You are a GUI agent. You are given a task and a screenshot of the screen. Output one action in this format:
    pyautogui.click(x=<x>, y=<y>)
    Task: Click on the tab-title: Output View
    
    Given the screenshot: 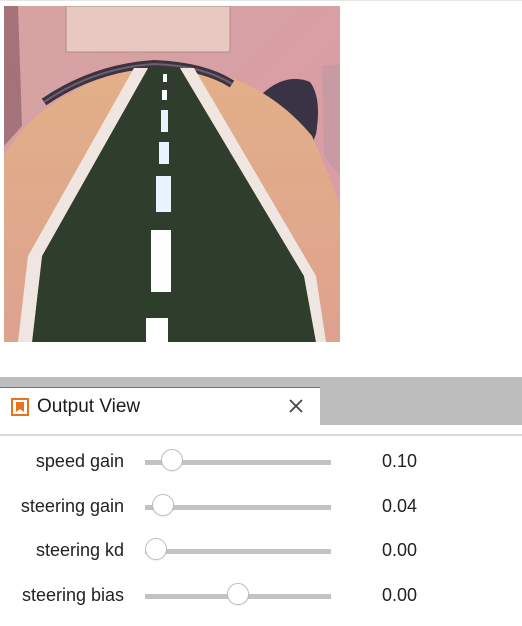 What is the action you would take?
    pyautogui.click(x=89, y=406)
    